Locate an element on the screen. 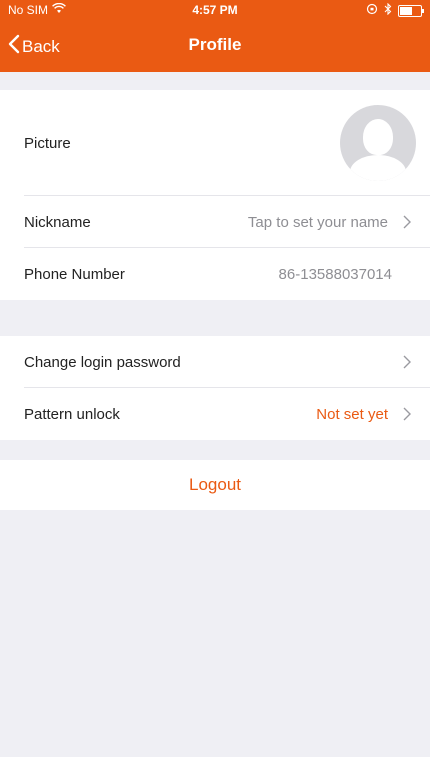 The width and height of the screenshot is (430, 757). nickname-label: Nickname is located at coordinates (57, 222).